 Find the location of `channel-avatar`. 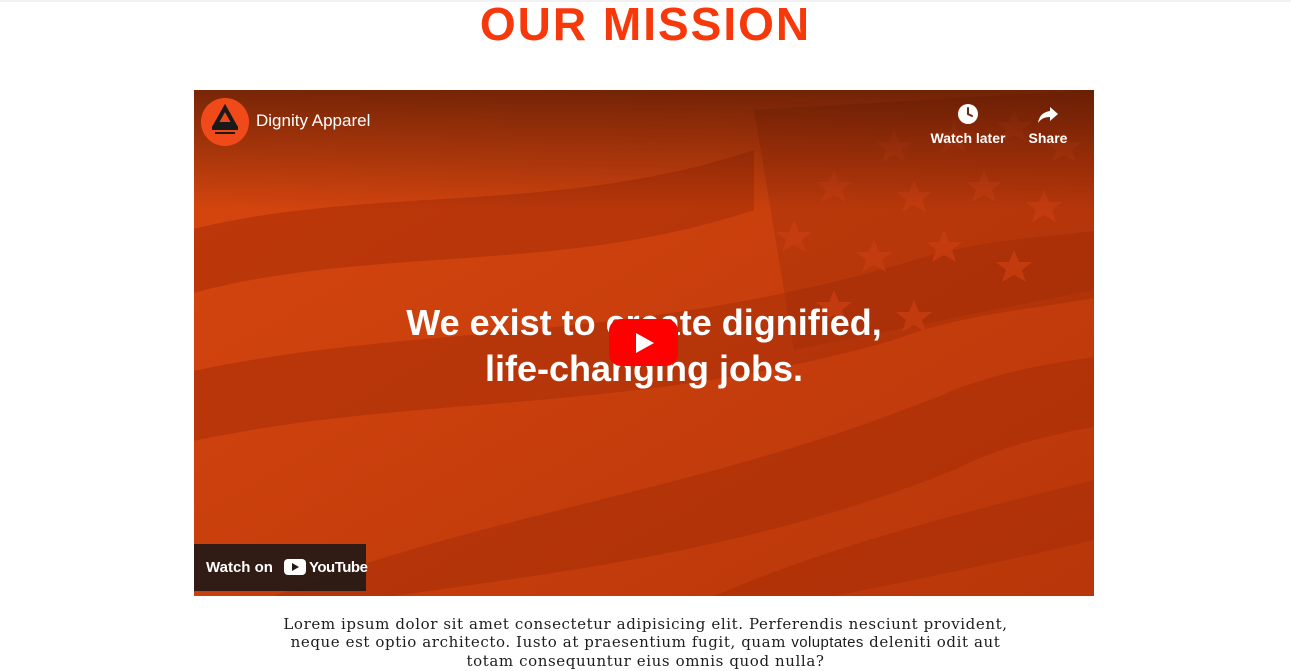

channel-avatar is located at coordinates (225, 122).